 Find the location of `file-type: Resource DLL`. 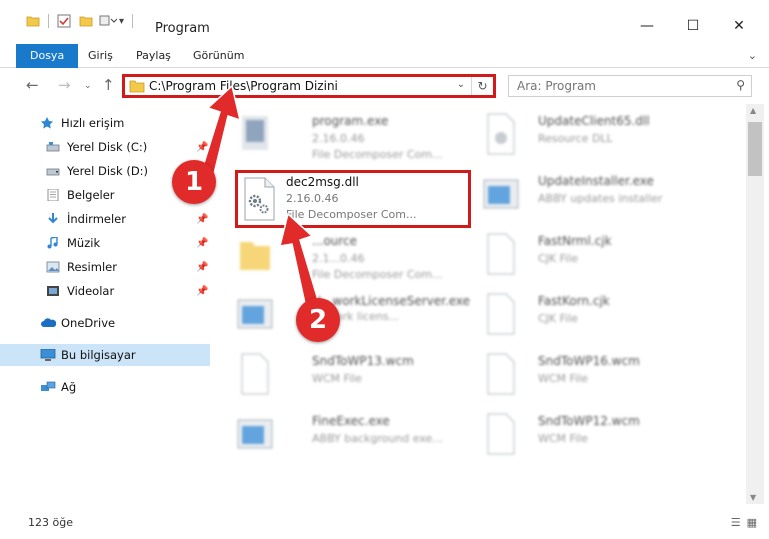

file-type: Resource DLL is located at coordinates (575, 138).